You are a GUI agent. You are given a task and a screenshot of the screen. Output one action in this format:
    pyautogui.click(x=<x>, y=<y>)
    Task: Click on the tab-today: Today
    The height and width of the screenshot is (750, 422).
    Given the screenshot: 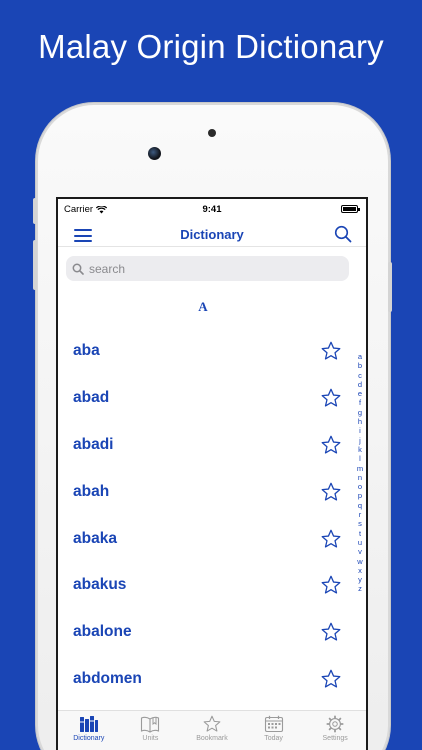 What is the action you would take?
    pyautogui.click(x=274, y=730)
    